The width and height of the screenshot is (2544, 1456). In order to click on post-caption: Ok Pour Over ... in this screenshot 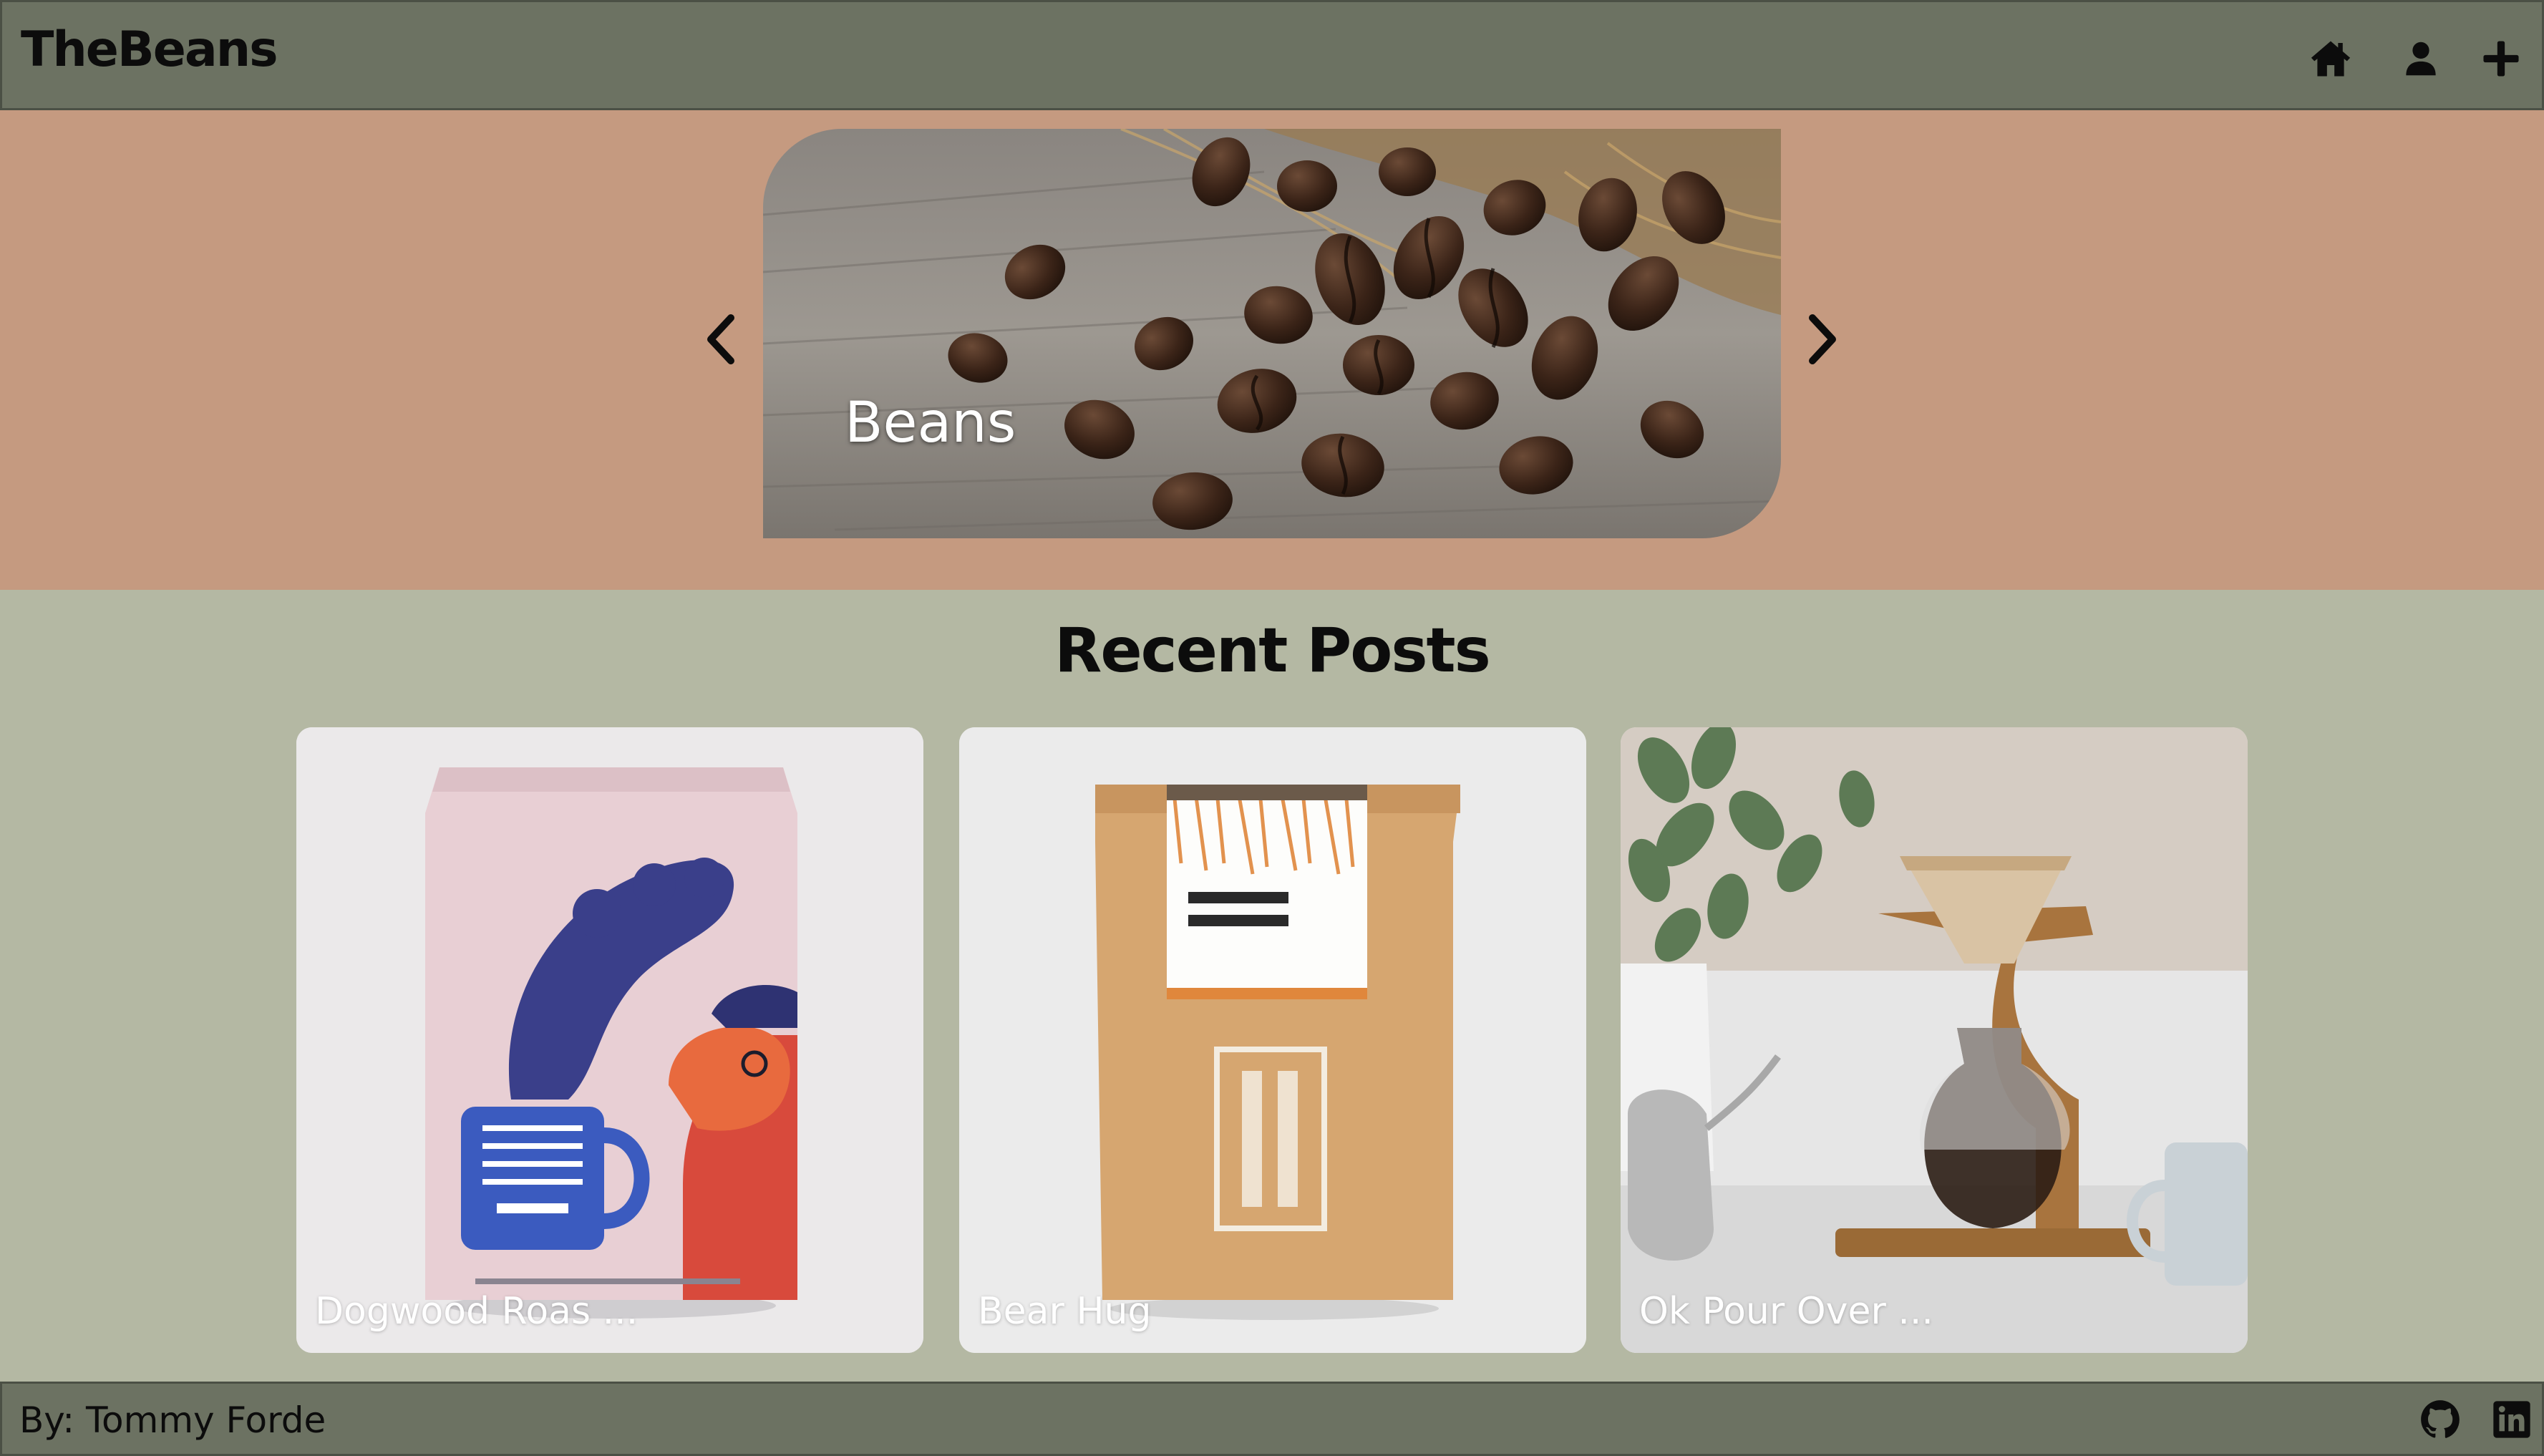, I will do `click(1786, 1311)`.